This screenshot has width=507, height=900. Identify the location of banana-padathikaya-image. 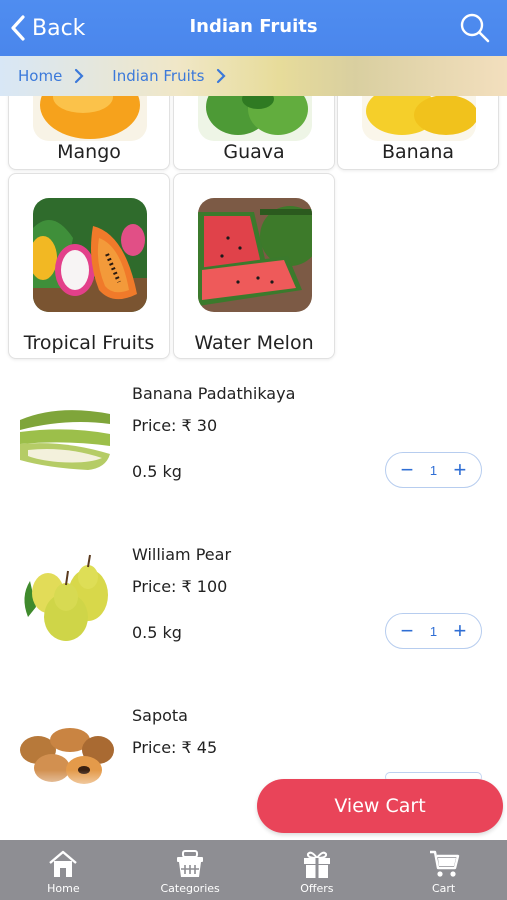
(66, 432).